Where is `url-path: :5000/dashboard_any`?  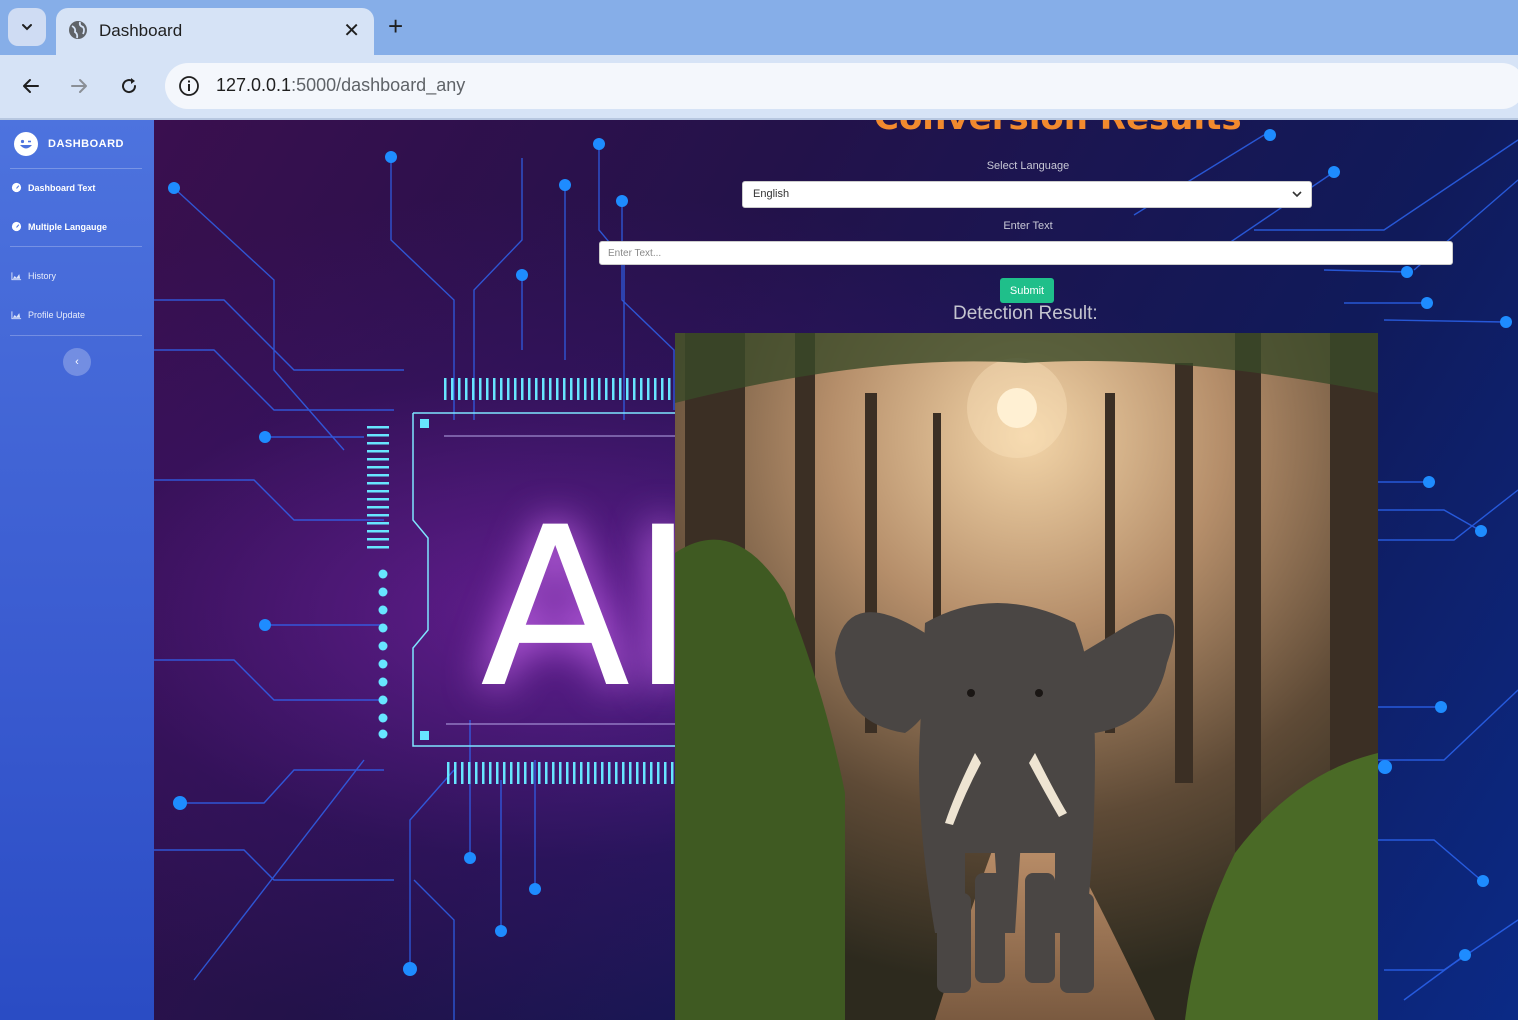
url-path: :5000/dashboard_any is located at coordinates (378, 85).